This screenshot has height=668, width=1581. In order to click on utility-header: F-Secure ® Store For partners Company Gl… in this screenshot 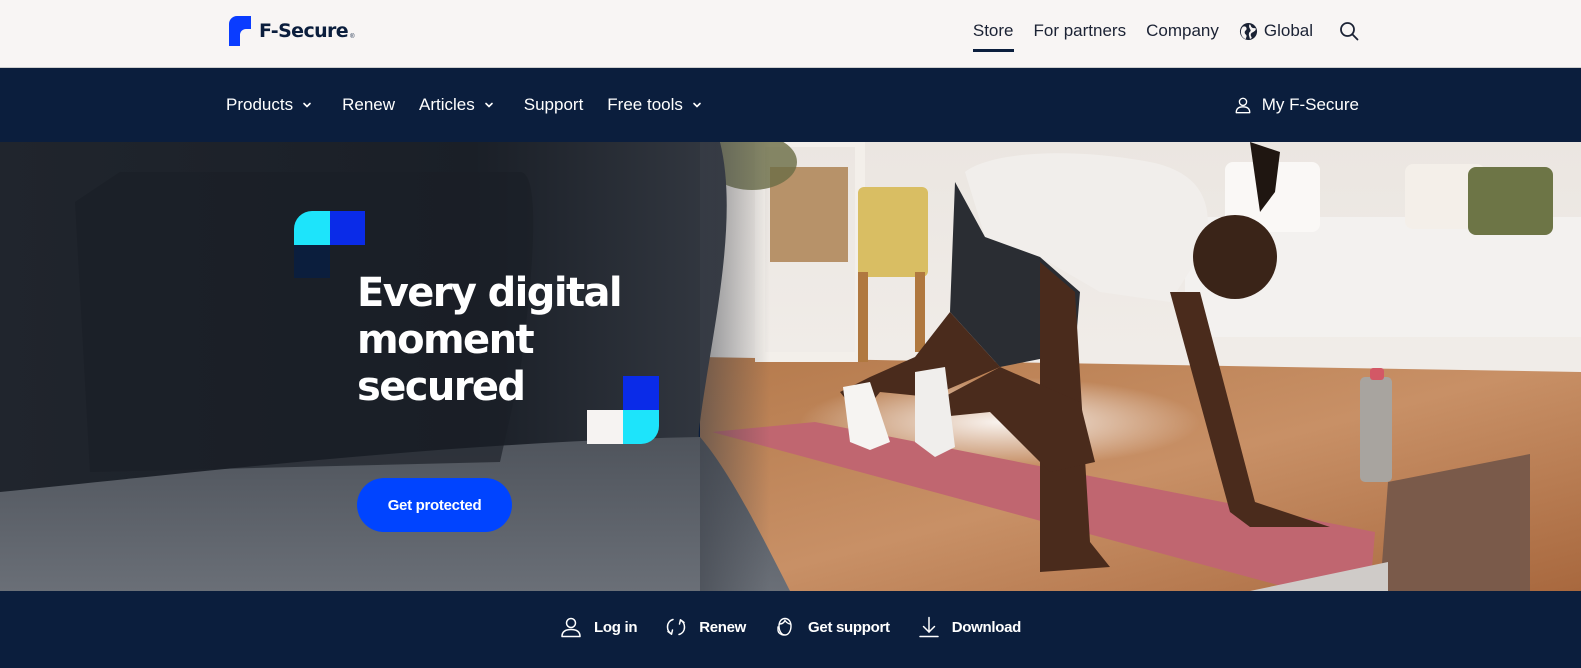, I will do `click(790, 34)`.